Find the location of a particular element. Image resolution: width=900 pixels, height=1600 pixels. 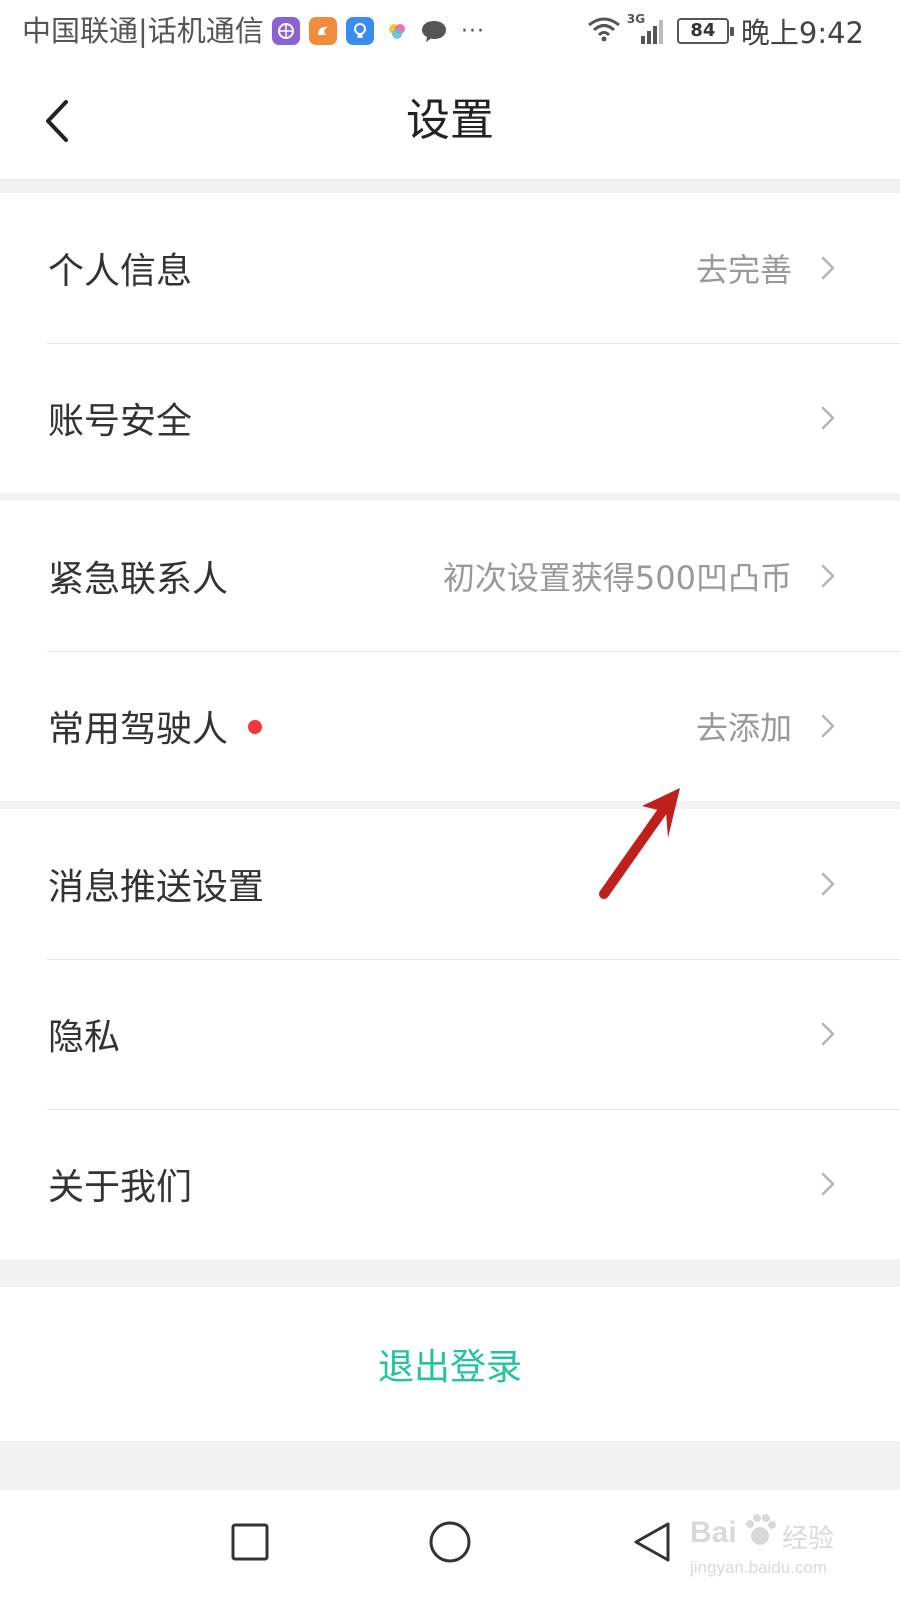

watermark-url: jingyan.baidu.com is located at coordinates (759, 1567).